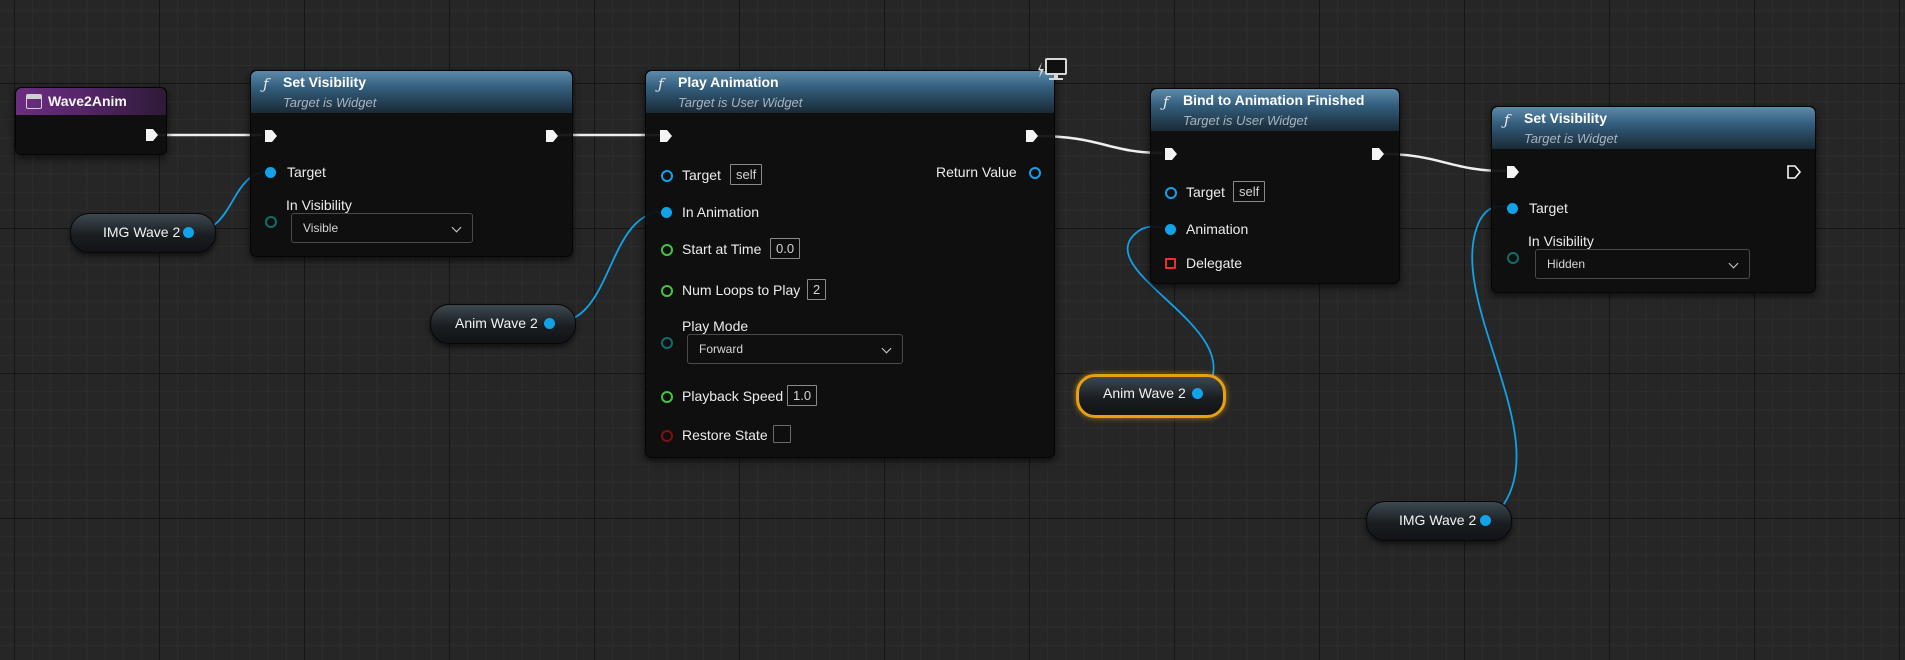 The height and width of the screenshot is (660, 1905). Describe the element at coordinates (741, 290) in the screenshot. I see `num-loops-label: Num Loops to Play` at that location.